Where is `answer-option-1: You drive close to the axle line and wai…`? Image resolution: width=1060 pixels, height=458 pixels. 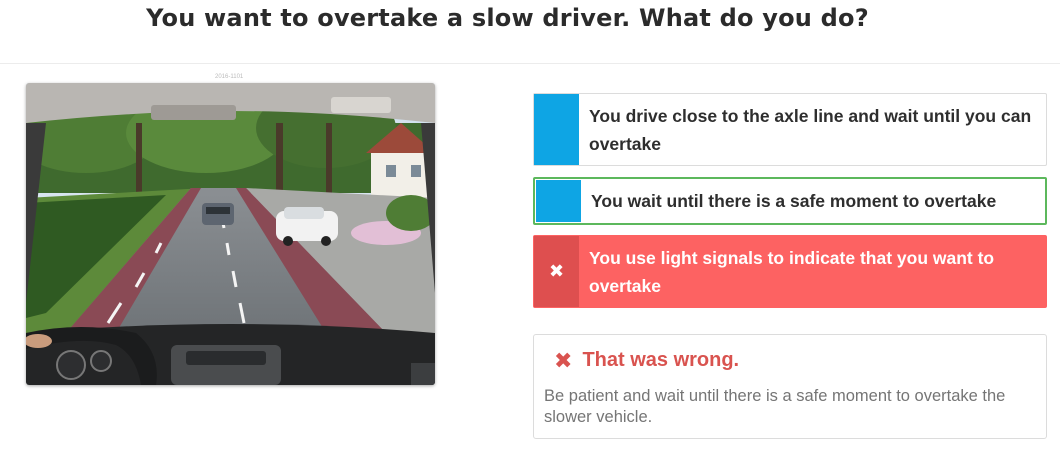
answer-option-1: You drive close to the axle line and wai… is located at coordinates (790, 129).